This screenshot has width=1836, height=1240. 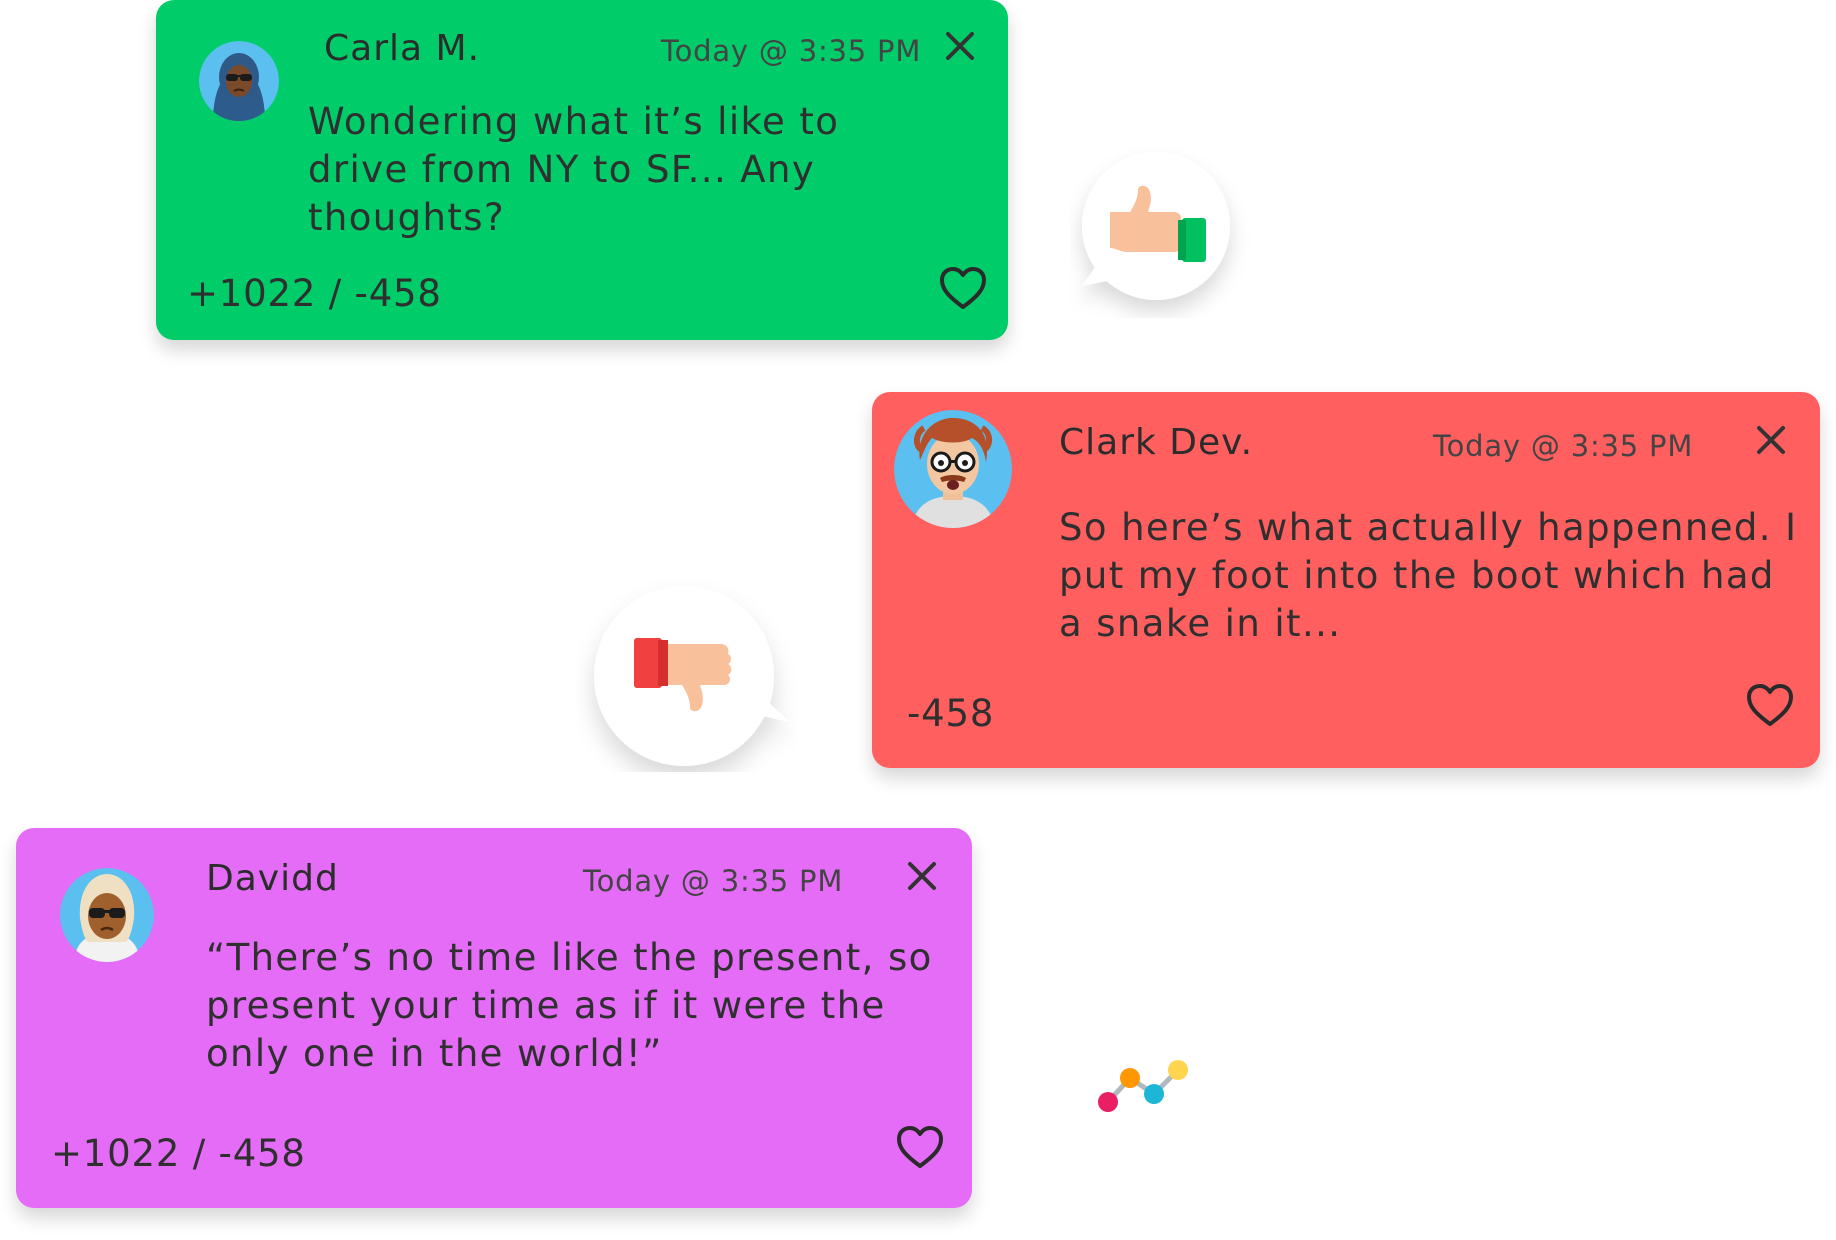 What do you see at coordinates (692, 676) in the screenshot?
I see `thumbs-down-icon` at bounding box center [692, 676].